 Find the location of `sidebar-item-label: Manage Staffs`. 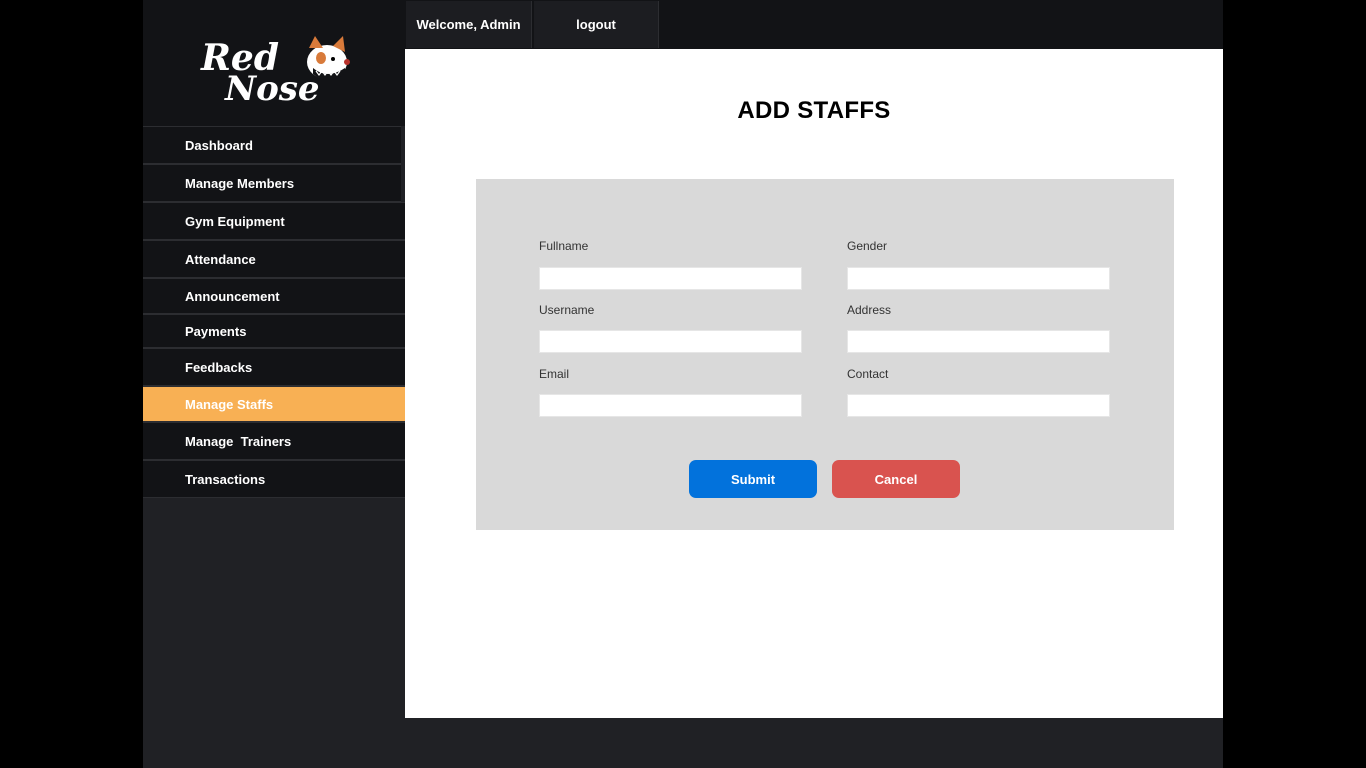

sidebar-item-label: Manage Staffs is located at coordinates (229, 404).